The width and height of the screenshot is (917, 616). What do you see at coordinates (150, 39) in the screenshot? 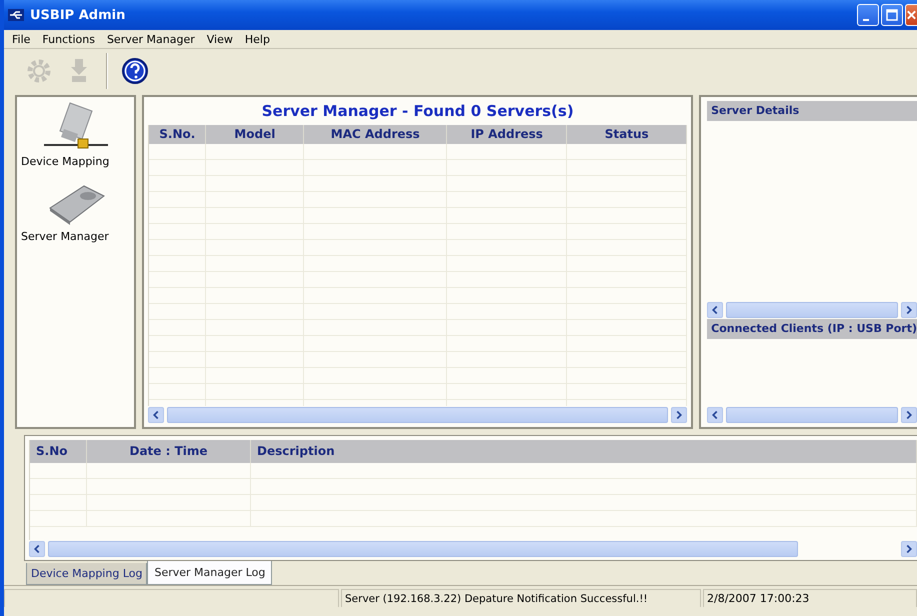
I see `menu-item: Server Manager` at bounding box center [150, 39].